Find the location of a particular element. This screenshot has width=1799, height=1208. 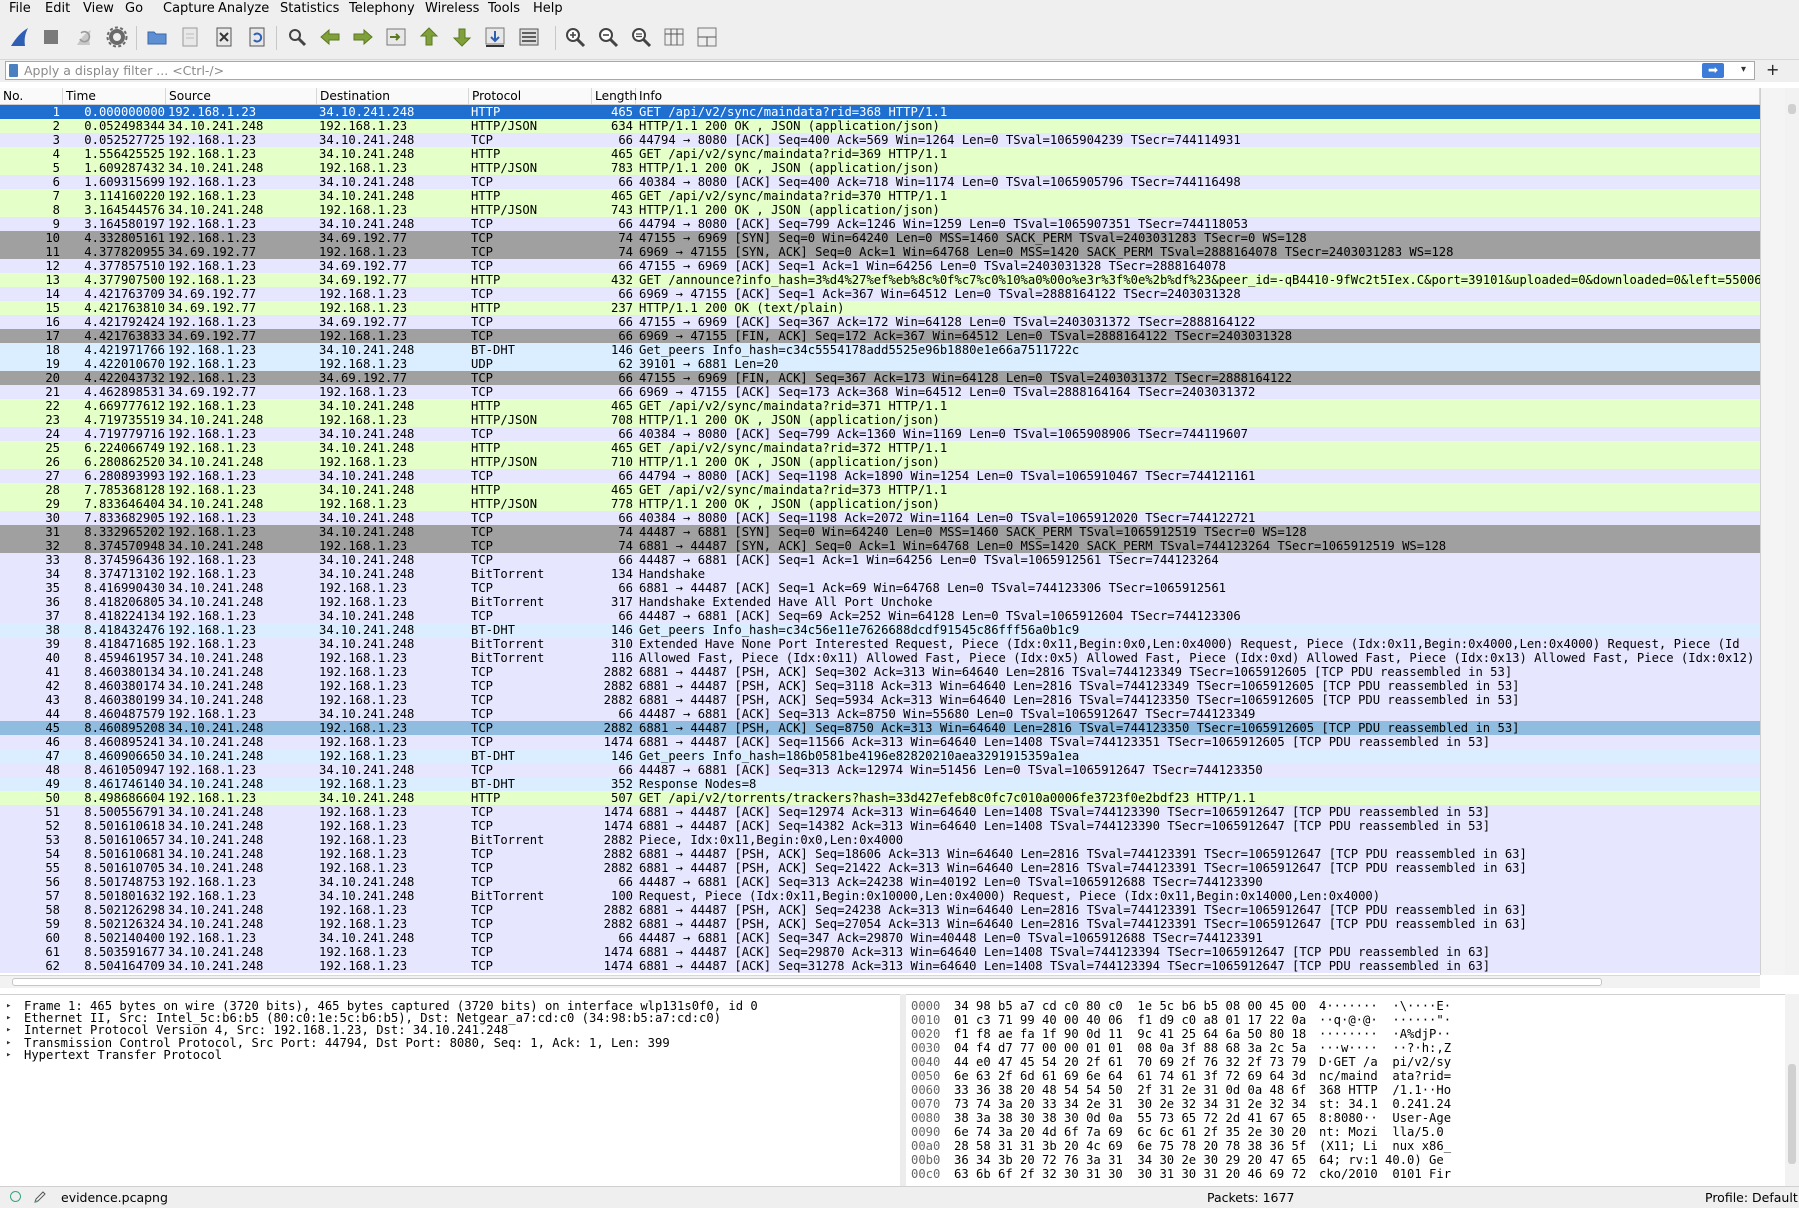

save-file-icon is located at coordinates (190, 37).